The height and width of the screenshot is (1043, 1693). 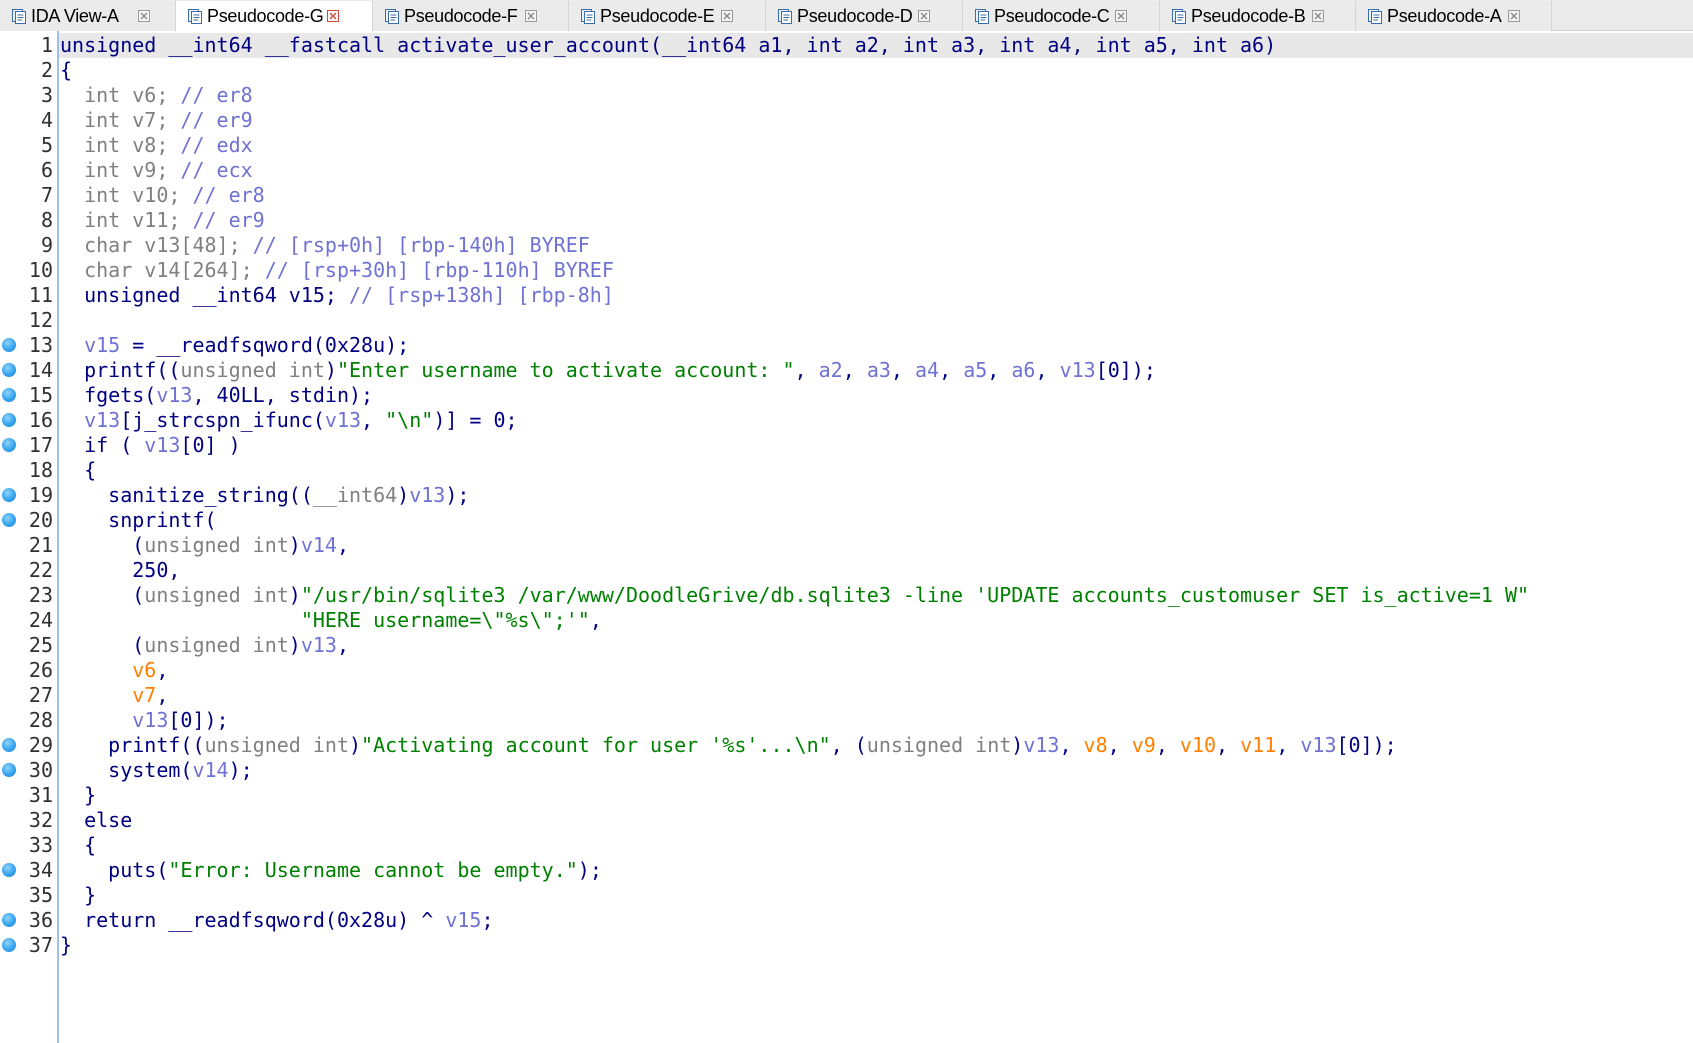 What do you see at coordinates (846, 570) in the screenshot?
I see `code-line: 22 250,` at bounding box center [846, 570].